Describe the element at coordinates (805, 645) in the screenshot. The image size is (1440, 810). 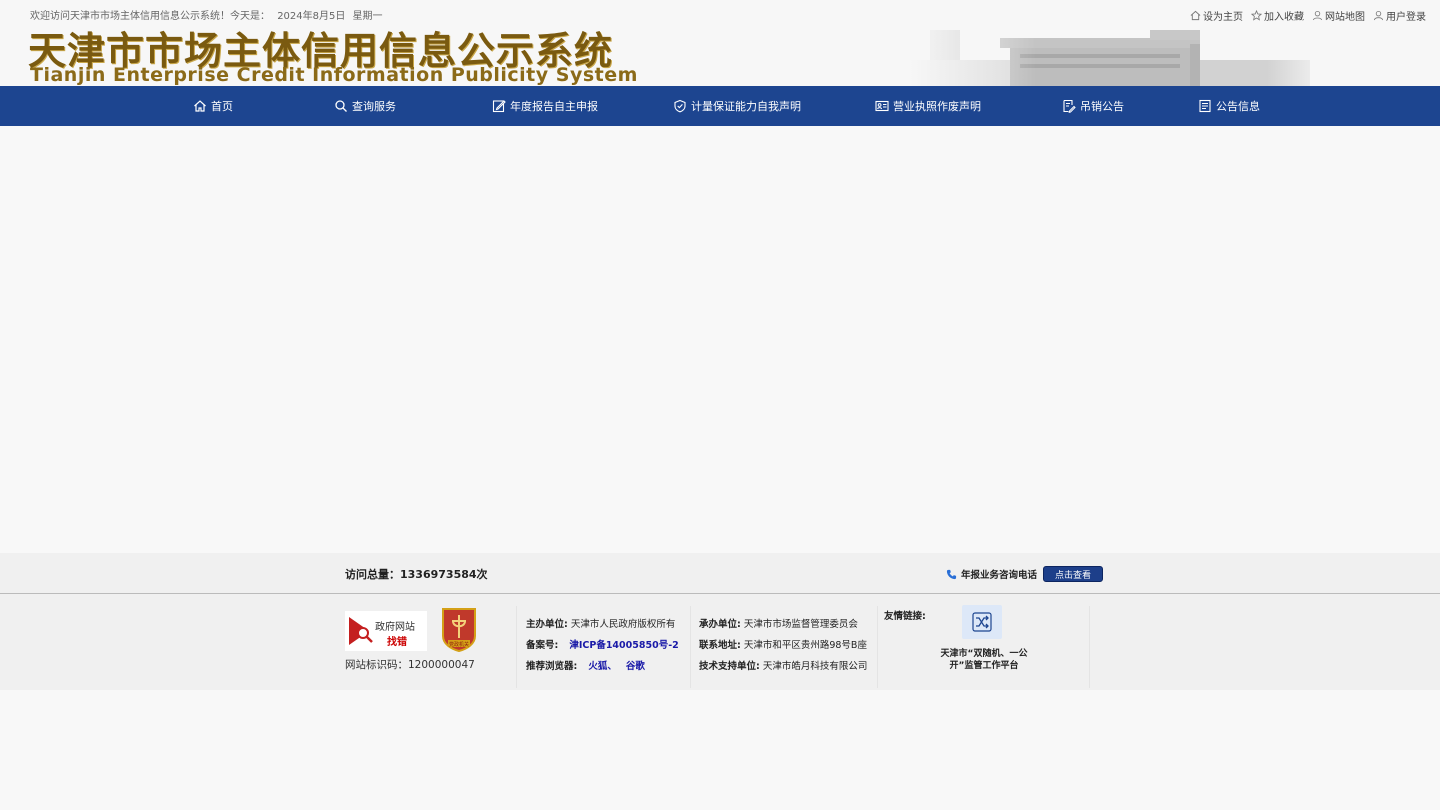
I see `address-value: 天津市和平区贵州路98号B座` at that location.